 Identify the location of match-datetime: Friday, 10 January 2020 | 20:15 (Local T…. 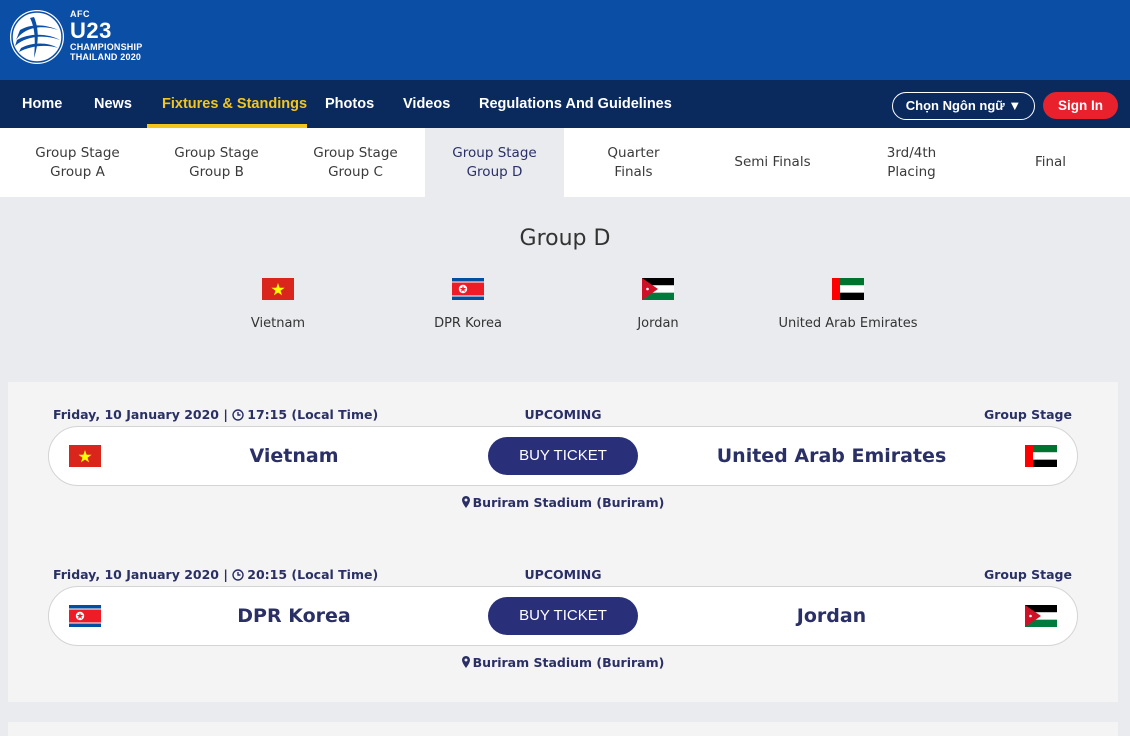
(215, 574).